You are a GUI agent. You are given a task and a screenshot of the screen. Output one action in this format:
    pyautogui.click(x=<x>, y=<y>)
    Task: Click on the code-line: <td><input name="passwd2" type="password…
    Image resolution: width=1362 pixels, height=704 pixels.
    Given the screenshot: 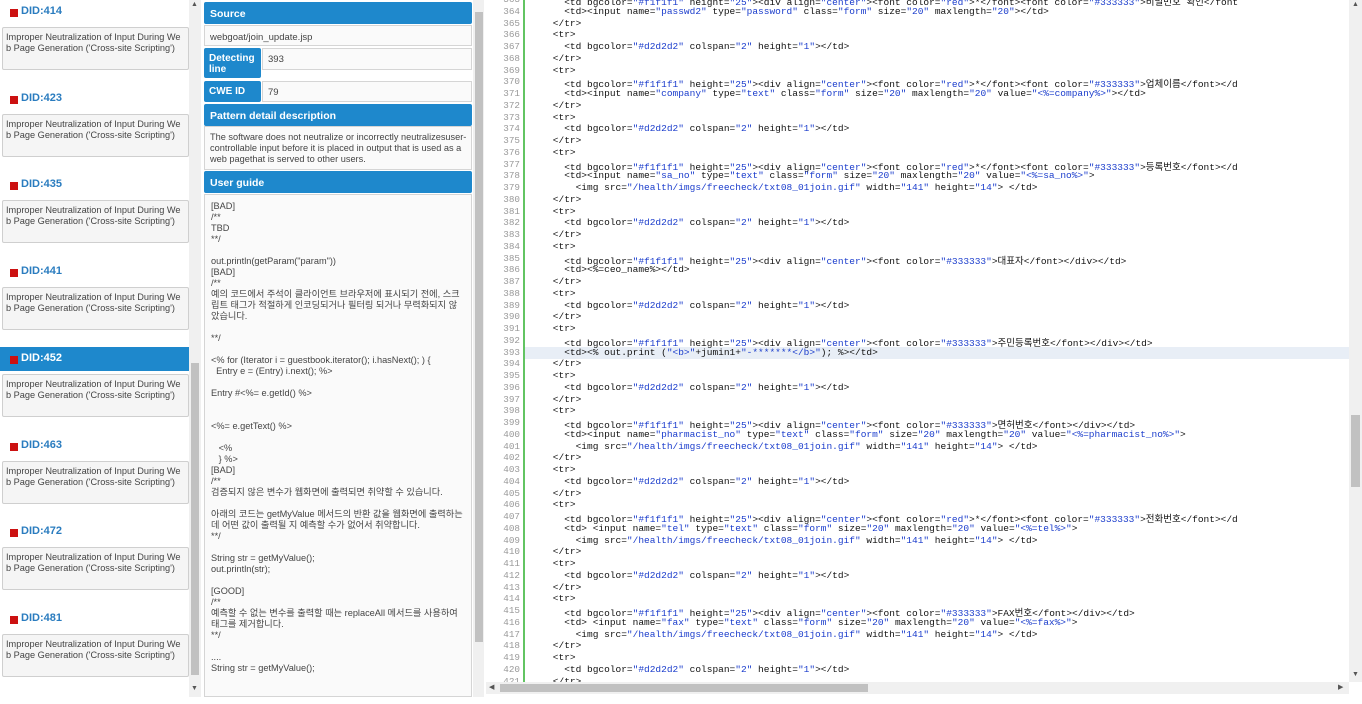 What is the action you would take?
    pyautogui.click(x=940, y=11)
    